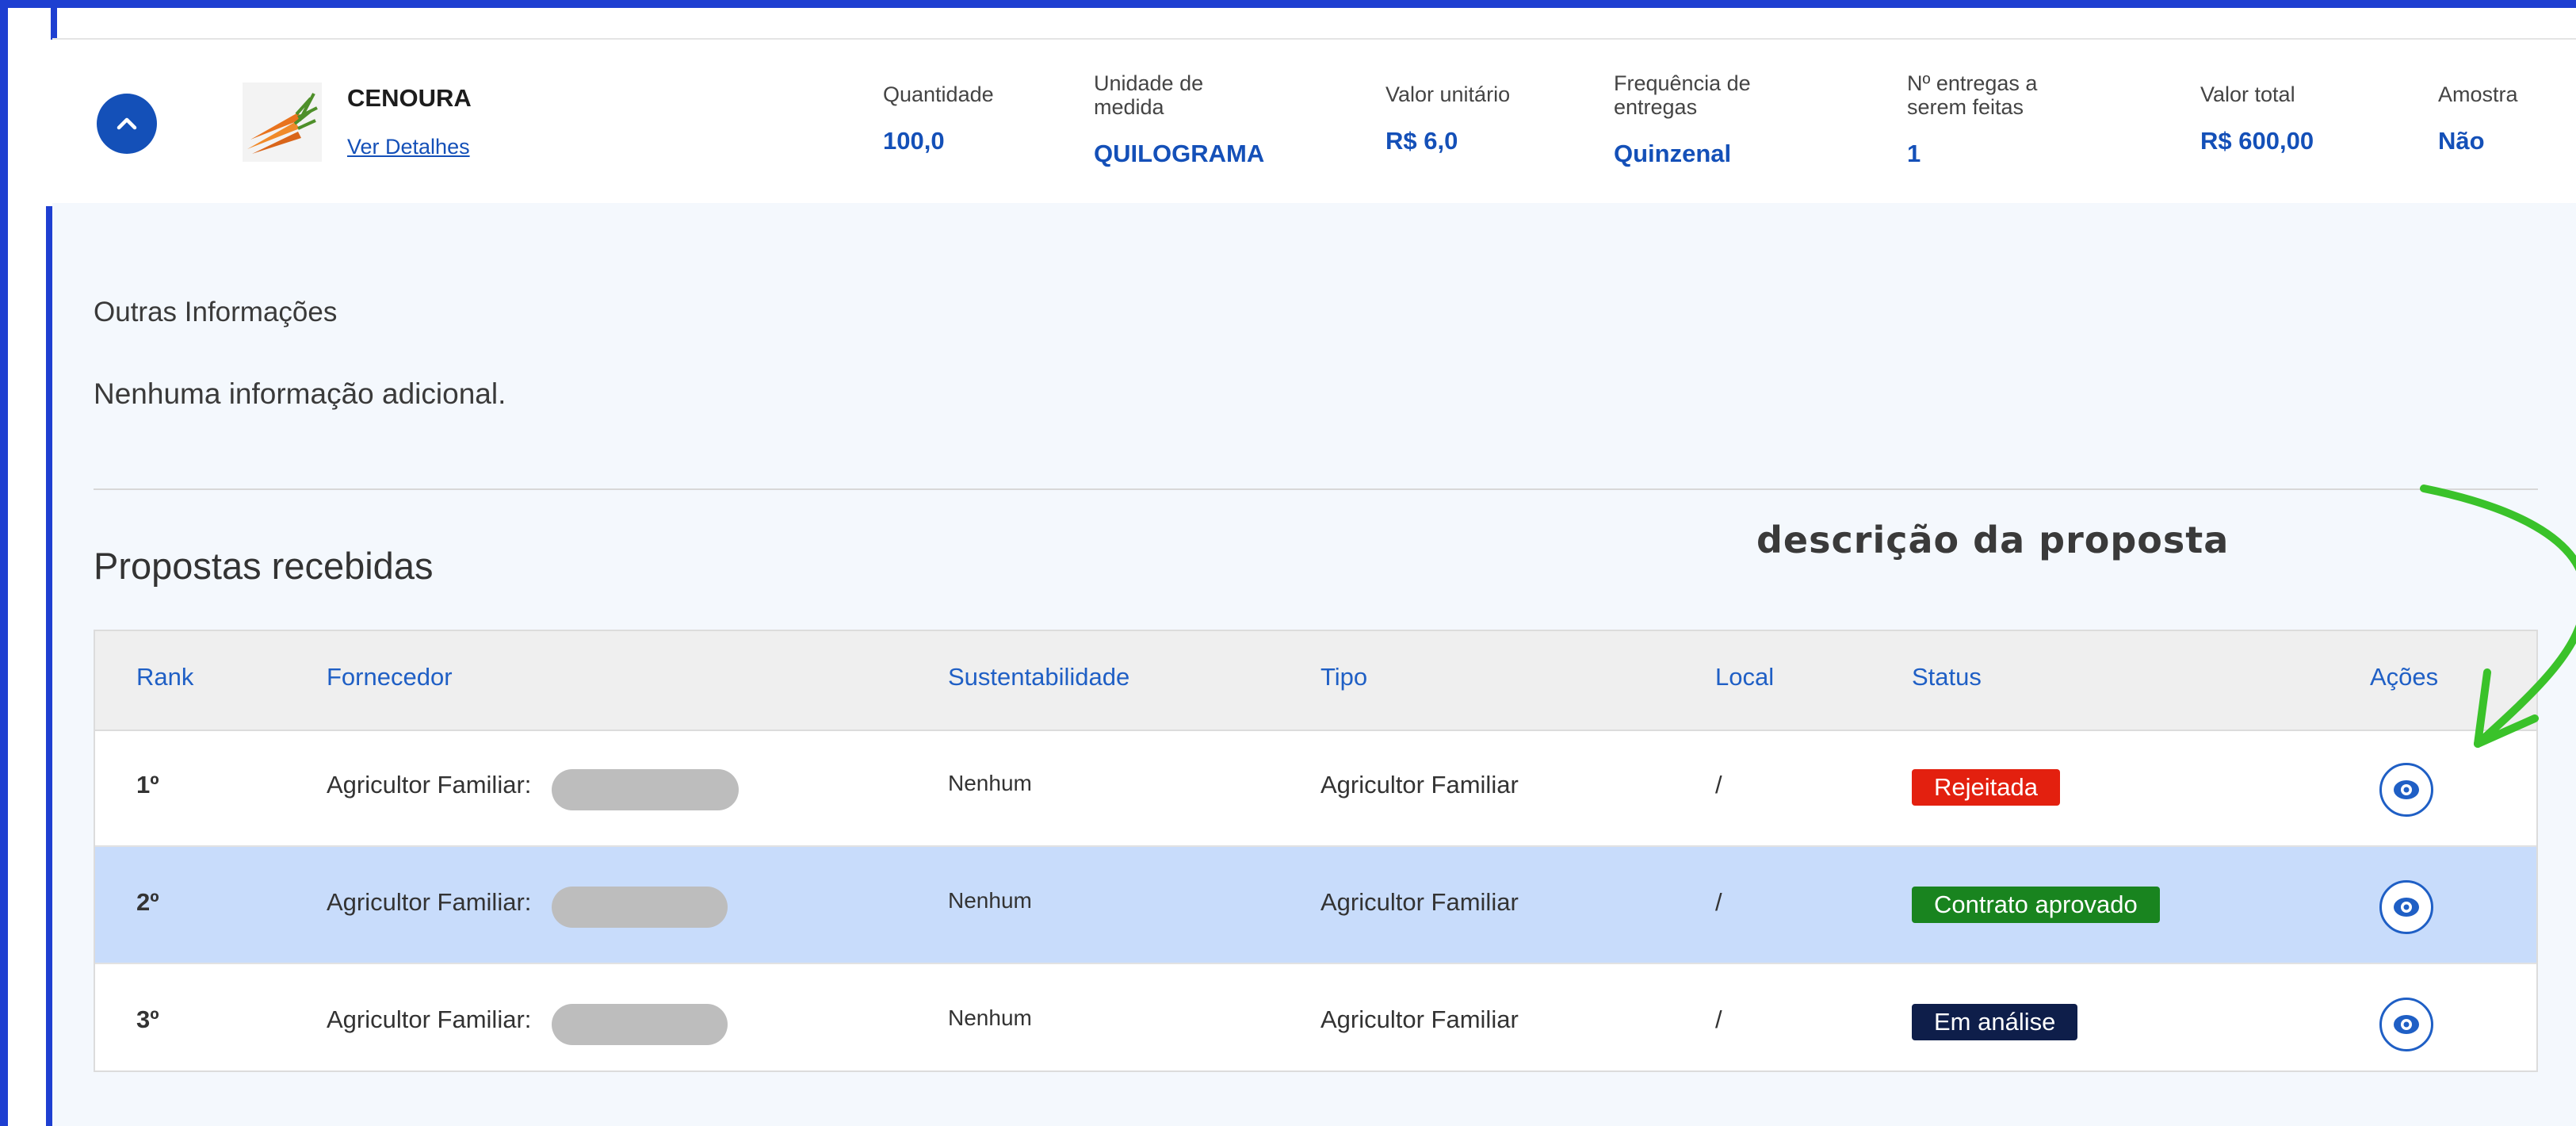 This screenshot has height=1126, width=2576. Describe the element at coordinates (1673, 153) in the screenshot. I see `field-value-frequency: Quinzenal` at that location.